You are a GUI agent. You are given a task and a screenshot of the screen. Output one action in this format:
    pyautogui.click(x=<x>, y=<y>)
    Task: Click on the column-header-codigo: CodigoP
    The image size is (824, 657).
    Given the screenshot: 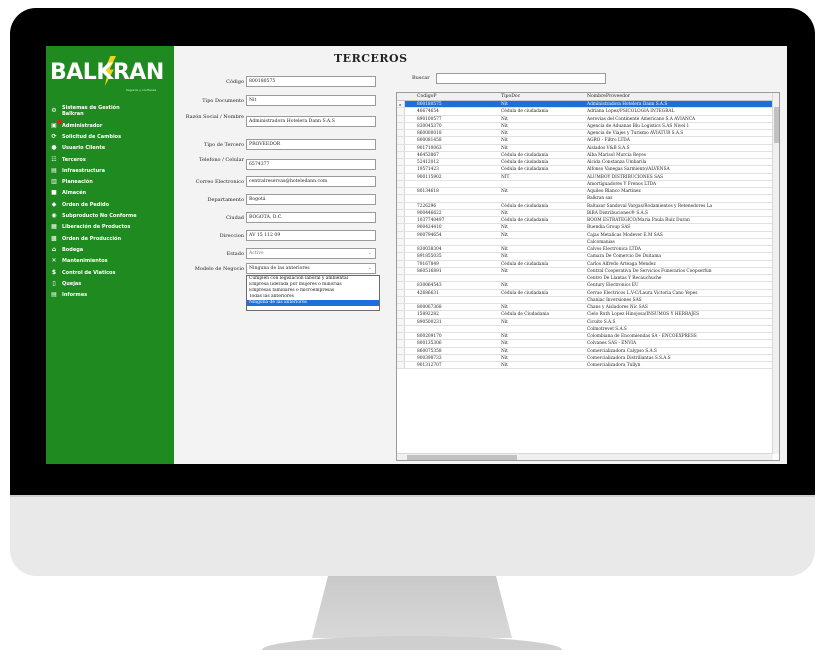 What is the action you would take?
    pyautogui.click(x=427, y=97)
    